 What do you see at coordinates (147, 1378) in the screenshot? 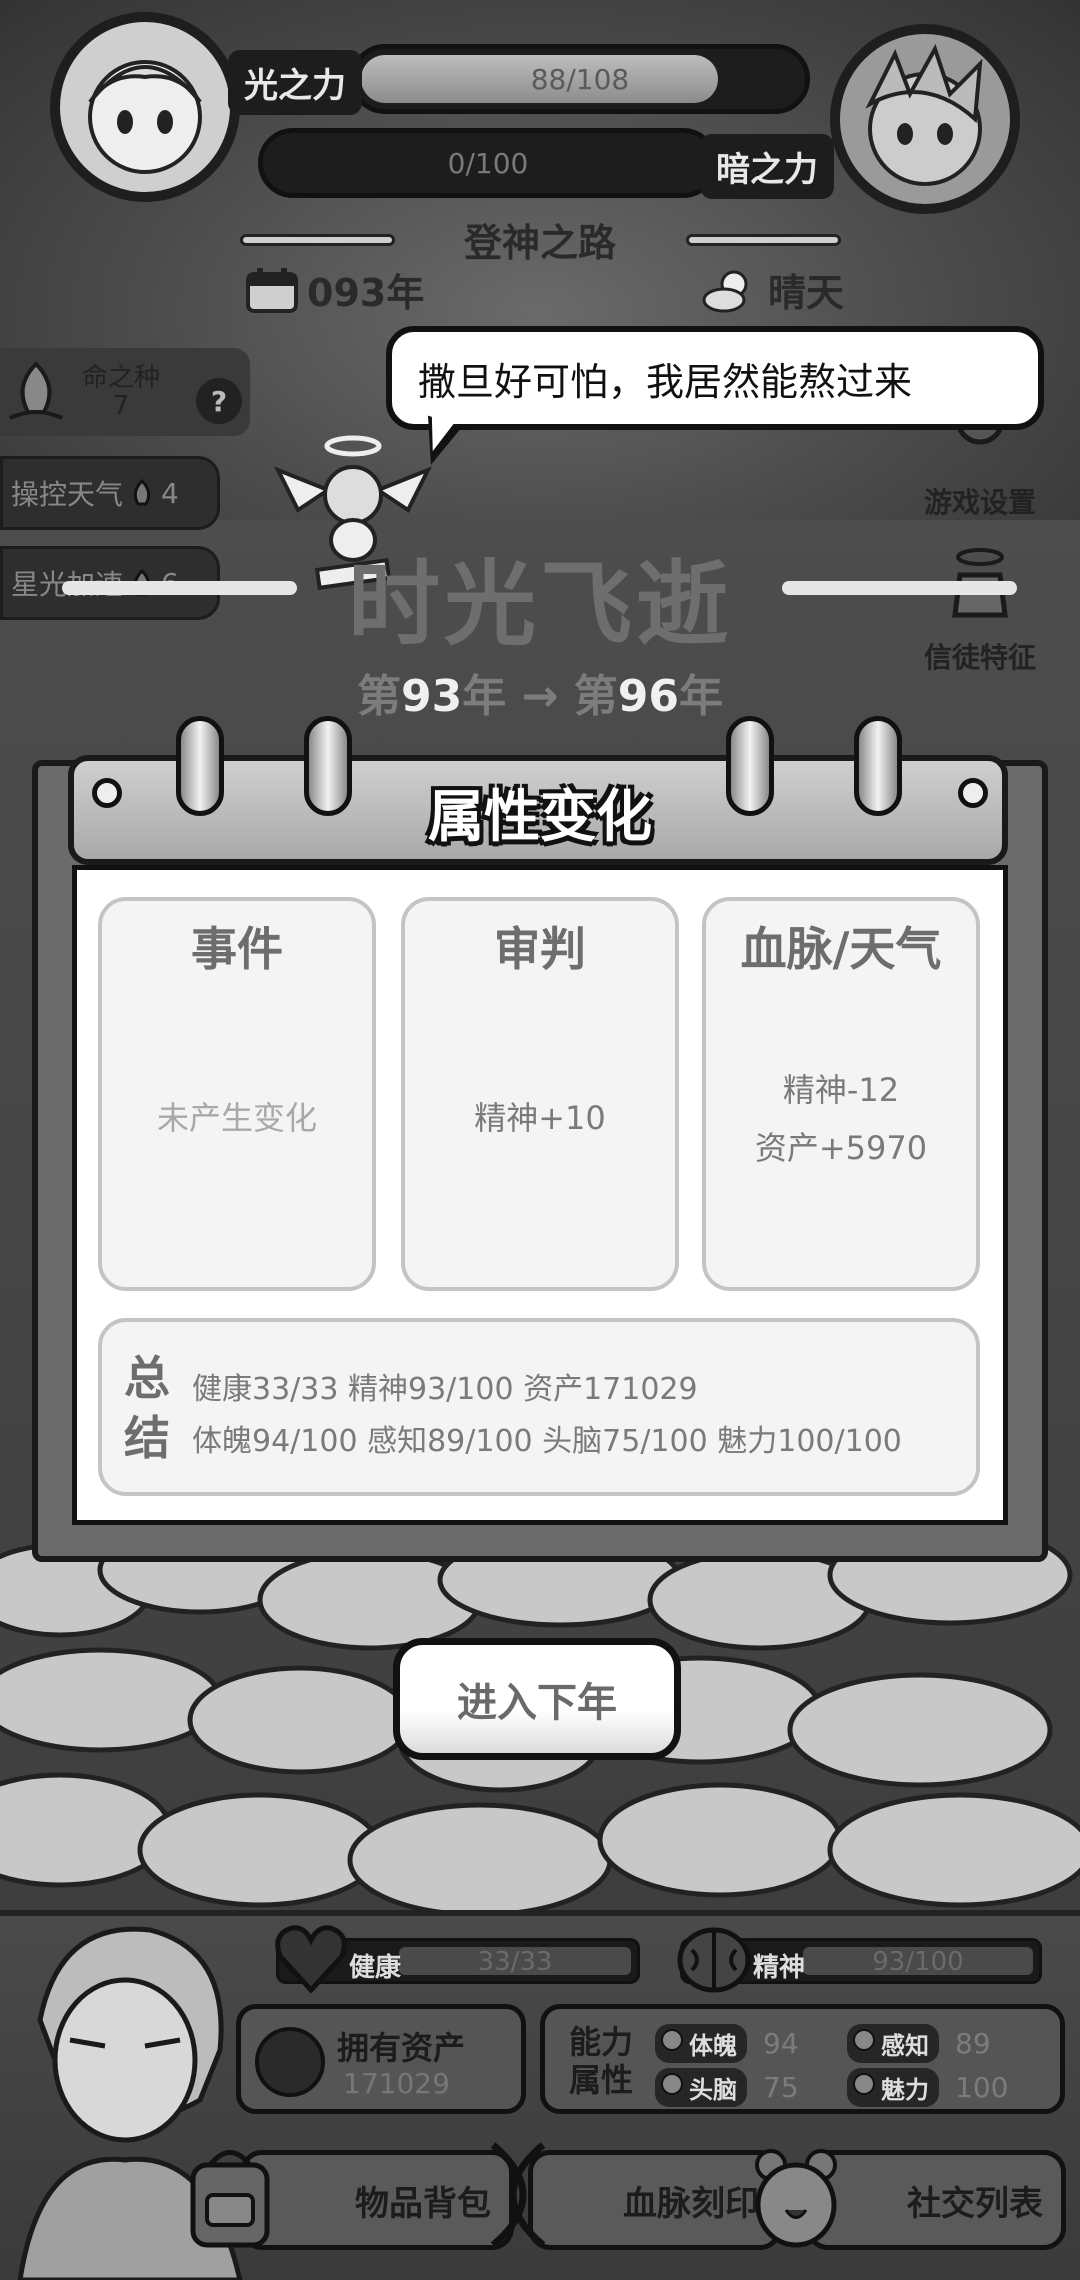
I see `summary-label-char: 总` at bounding box center [147, 1378].